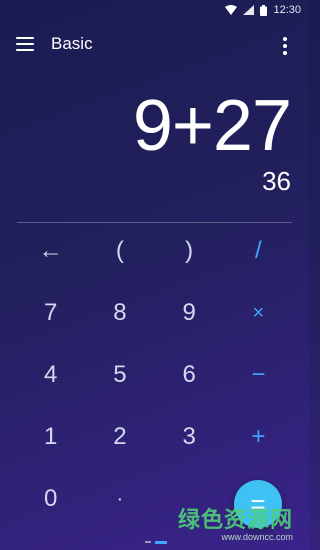  I want to click on wifi-icon, so click(231, 10).